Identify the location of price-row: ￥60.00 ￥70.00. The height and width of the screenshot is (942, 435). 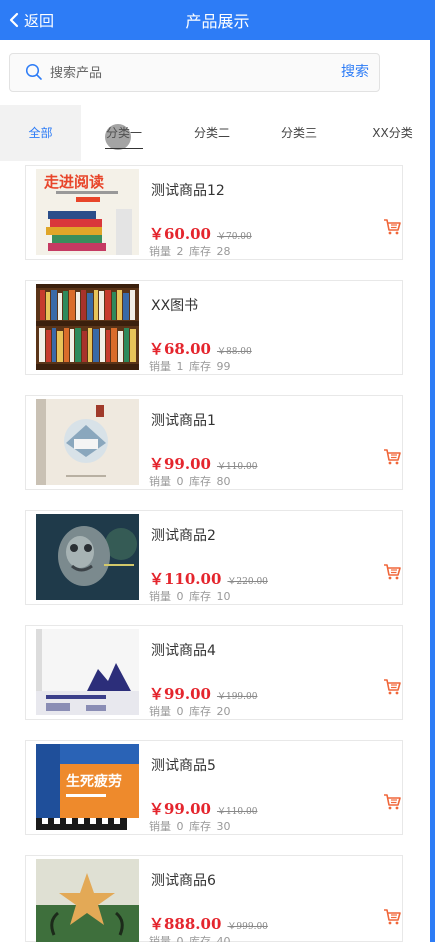
(200, 233).